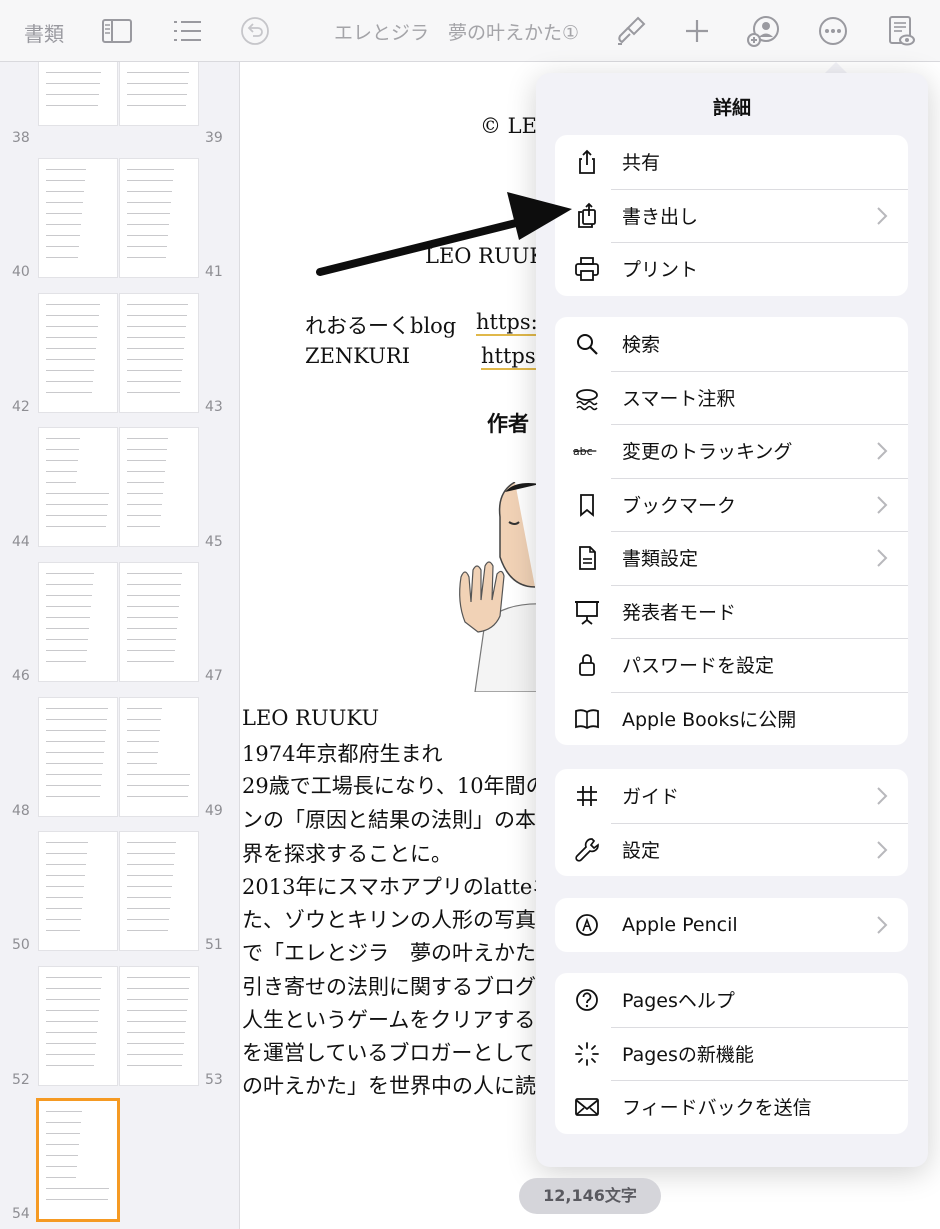  What do you see at coordinates (590, 1196) in the screenshot?
I see `word-count-badge: 12,146文字` at bounding box center [590, 1196].